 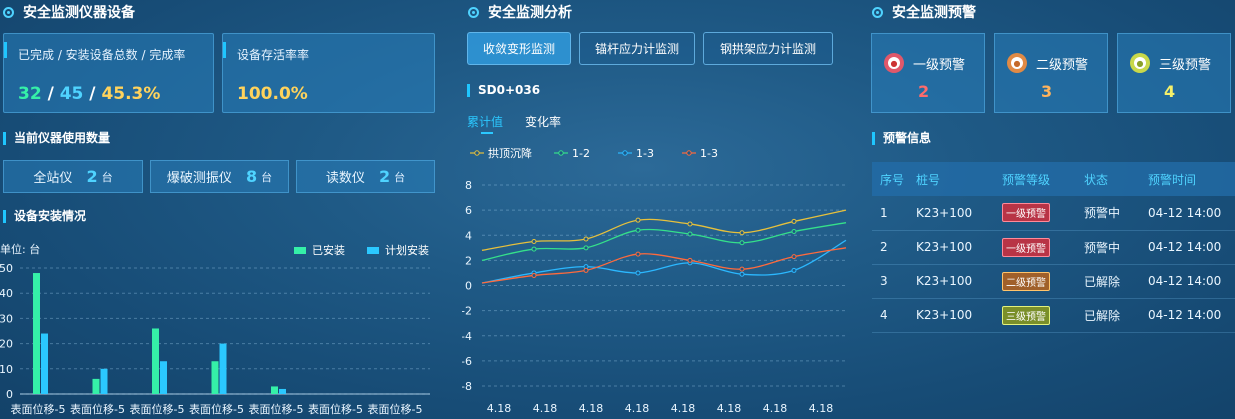 I want to click on survival-card: 设备存活率率 100.0%, so click(x=328, y=73).